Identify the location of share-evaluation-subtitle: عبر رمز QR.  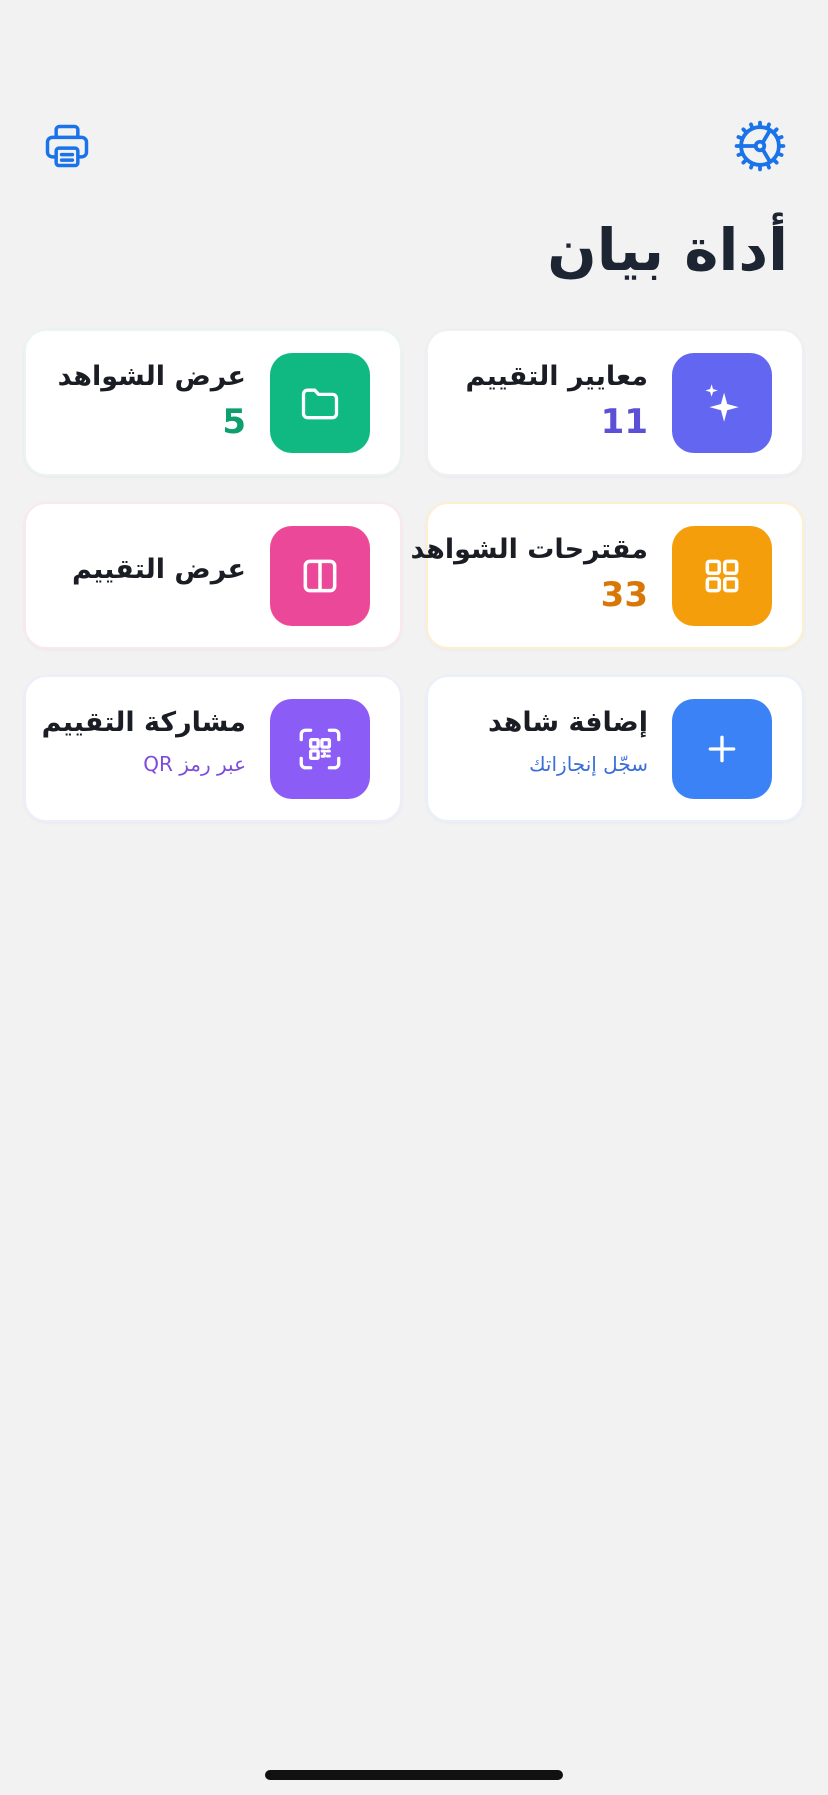
(194, 764).